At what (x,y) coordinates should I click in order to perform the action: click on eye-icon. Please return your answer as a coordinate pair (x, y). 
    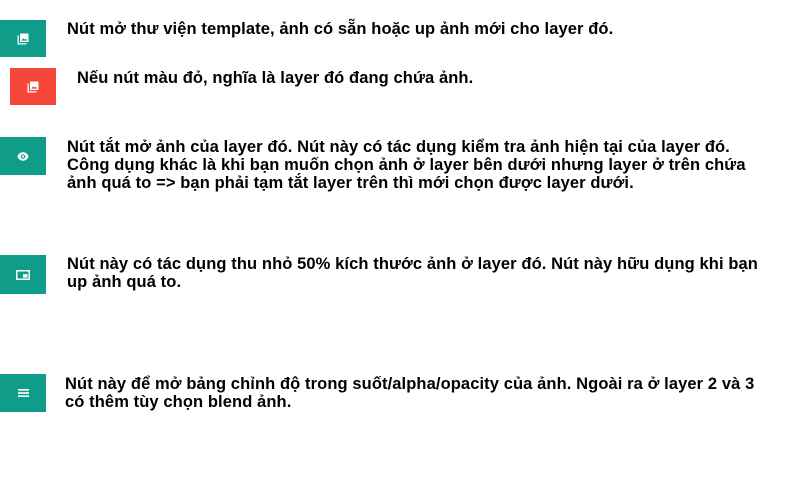
    Looking at the image, I should click on (23, 156).